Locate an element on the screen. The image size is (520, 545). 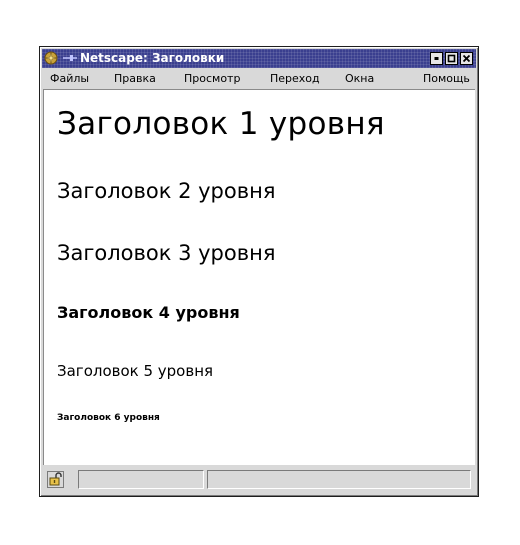
title-bar: Netscape: Заголовки is located at coordinates (259, 58).